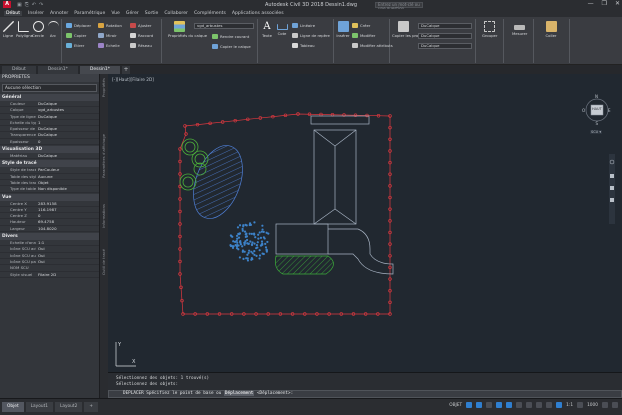 The width and height of the screenshot is (622, 415). What do you see at coordinates (152, 13) in the screenshot?
I see `tab-sortie: Sortie` at bounding box center [152, 13].